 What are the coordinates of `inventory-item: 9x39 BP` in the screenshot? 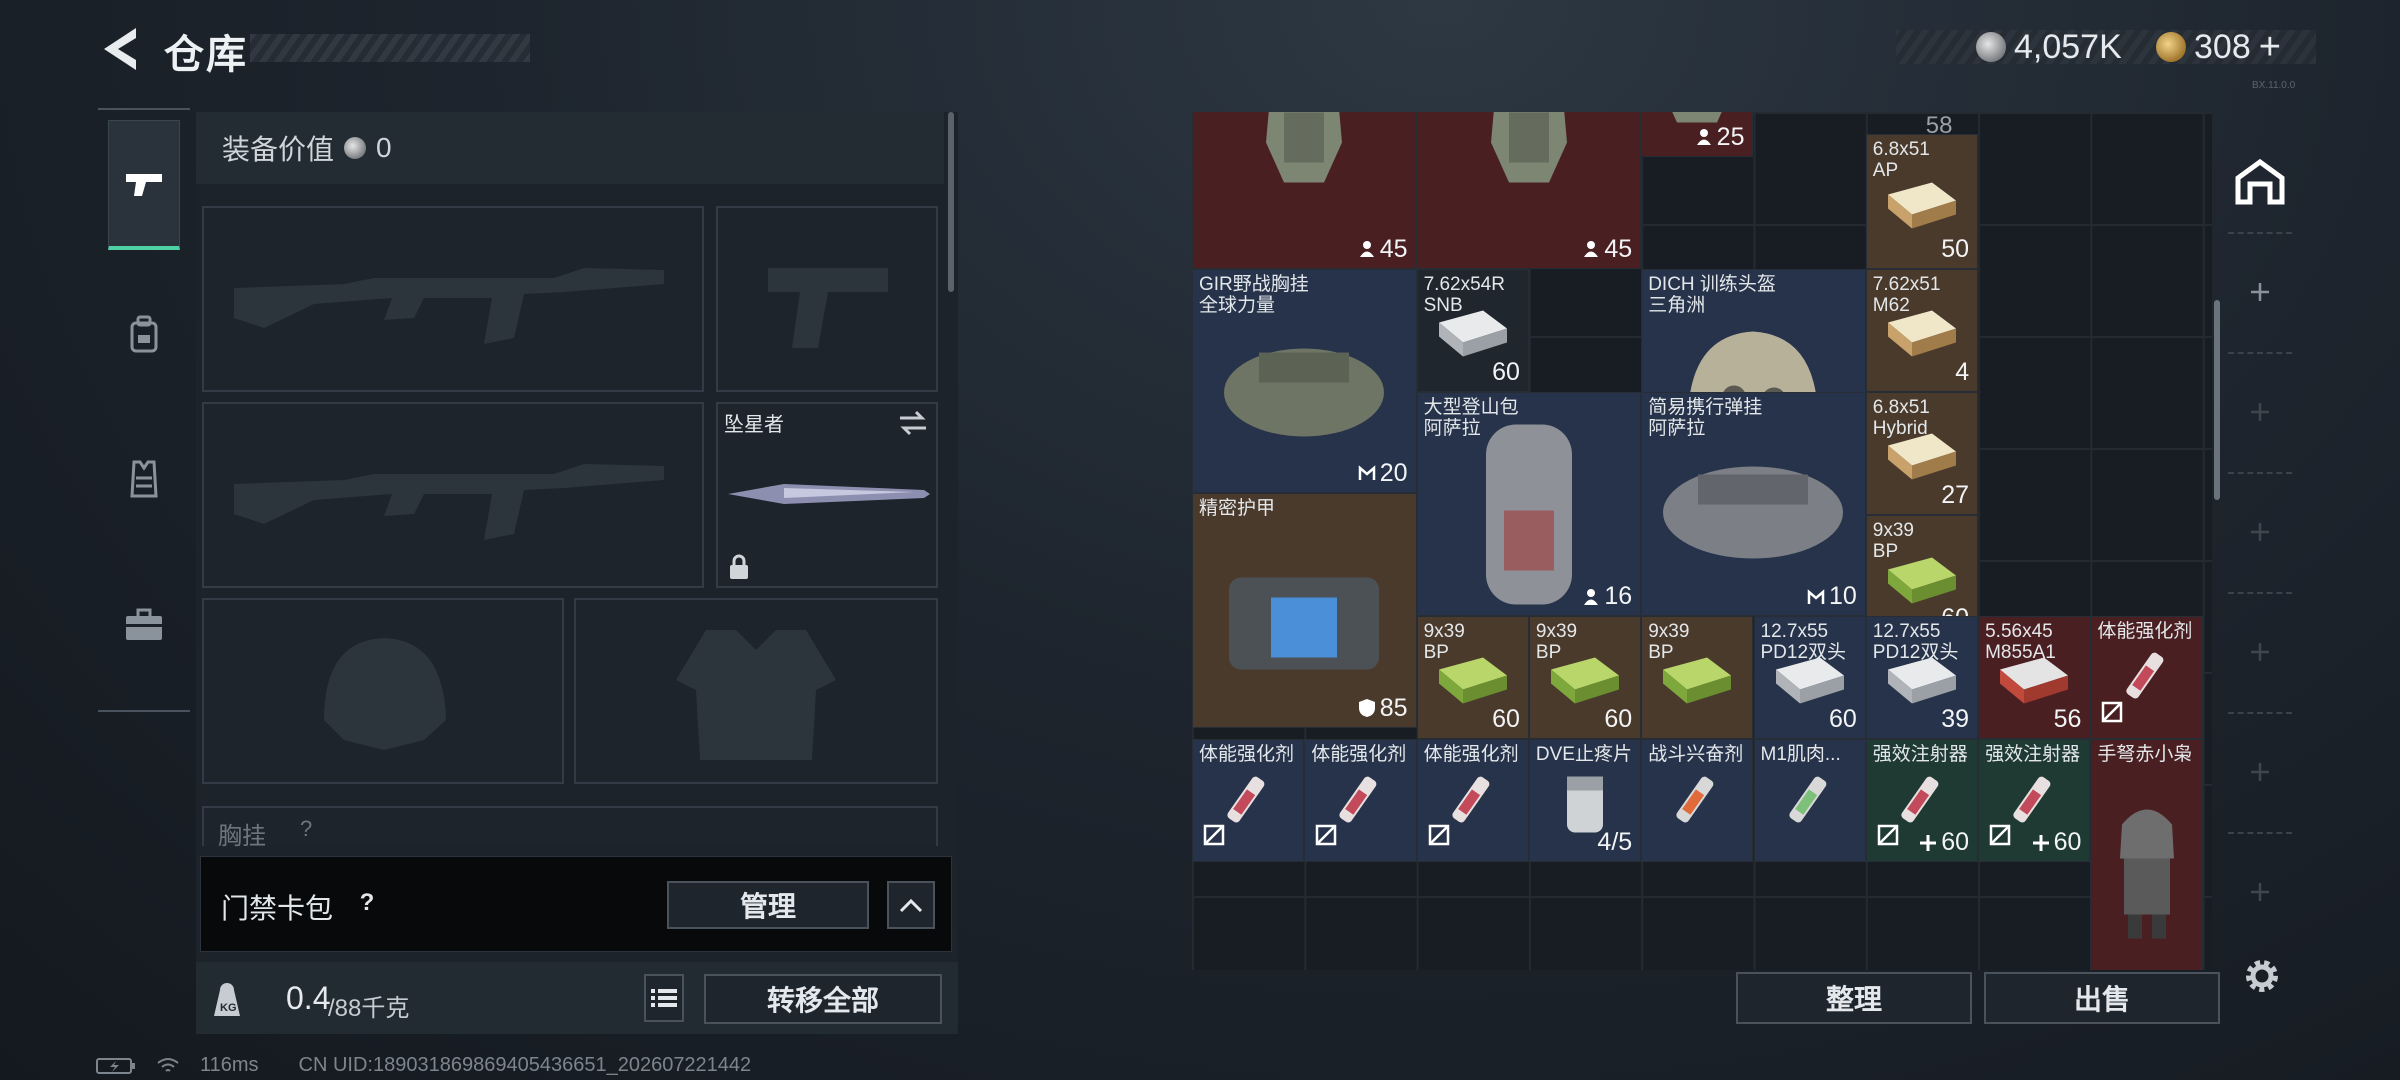 It's located at (1697, 678).